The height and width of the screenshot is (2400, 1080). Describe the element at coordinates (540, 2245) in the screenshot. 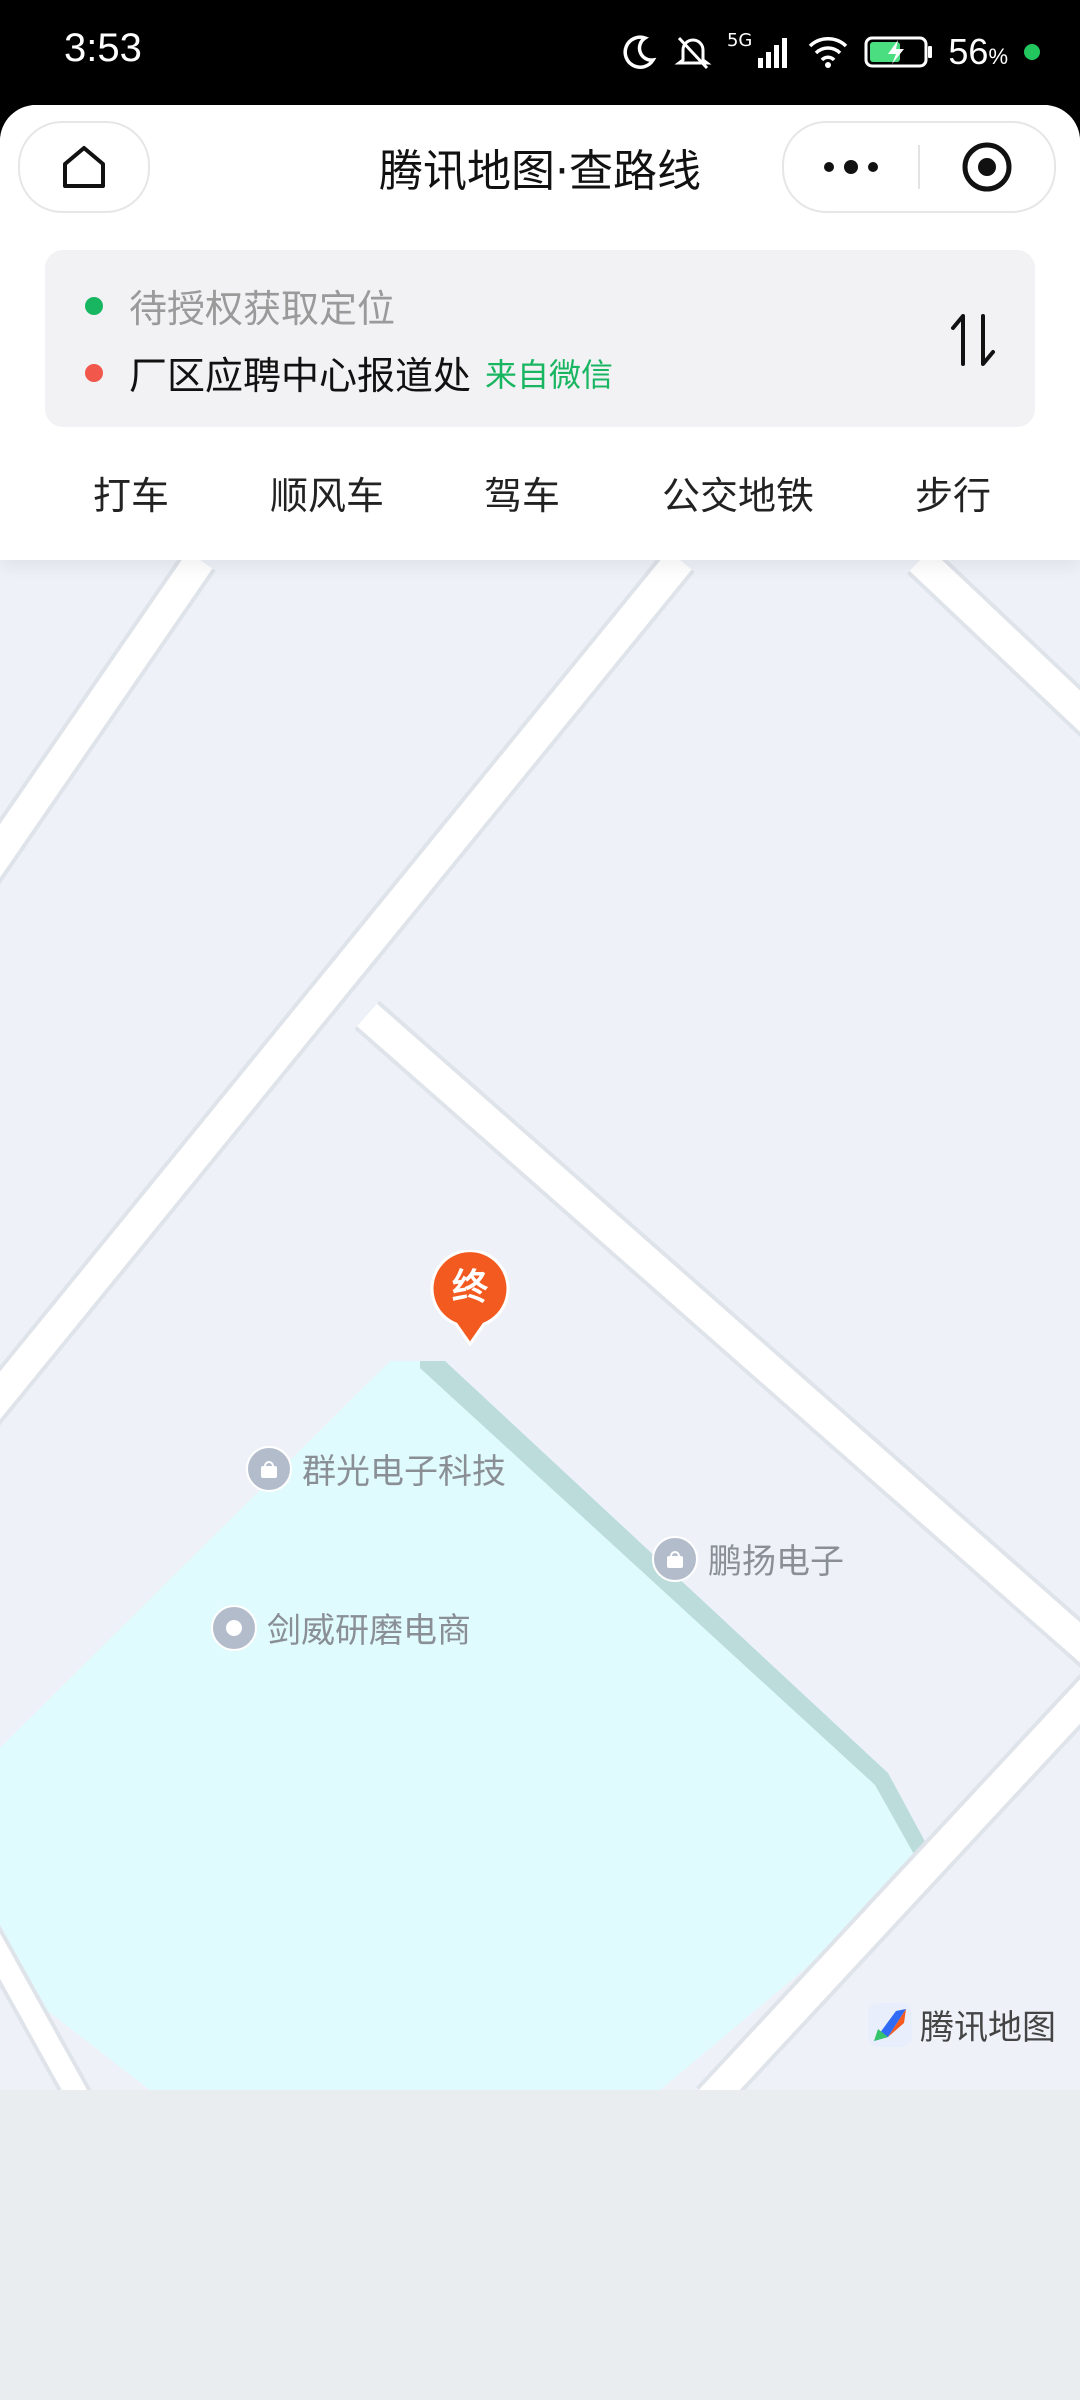

I see `bottom-panel` at that location.